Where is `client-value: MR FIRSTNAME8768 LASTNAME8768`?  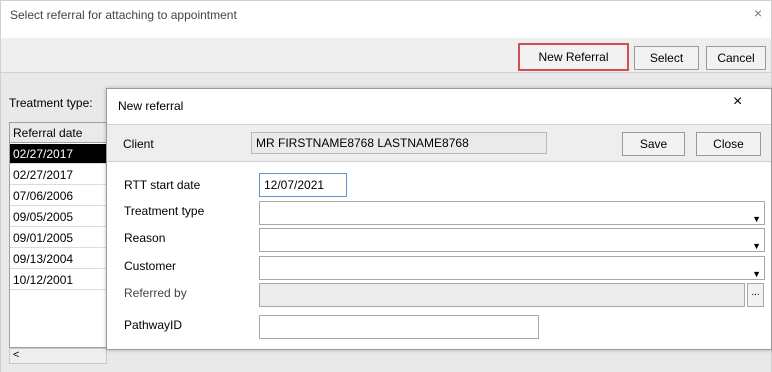
client-value: MR FIRSTNAME8768 LASTNAME8768 is located at coordinates (399, 143).